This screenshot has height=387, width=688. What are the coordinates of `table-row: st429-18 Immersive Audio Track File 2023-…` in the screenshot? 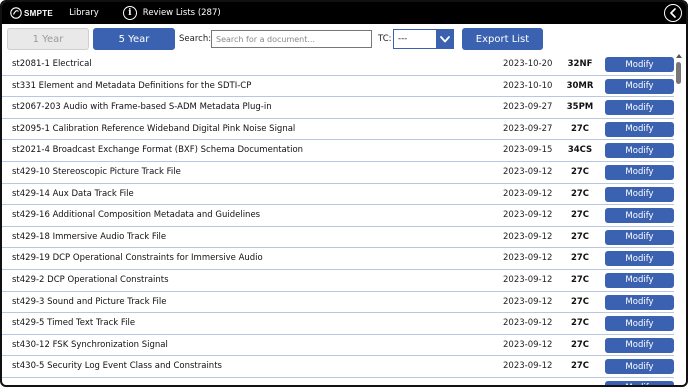 It's located at (338, 238).